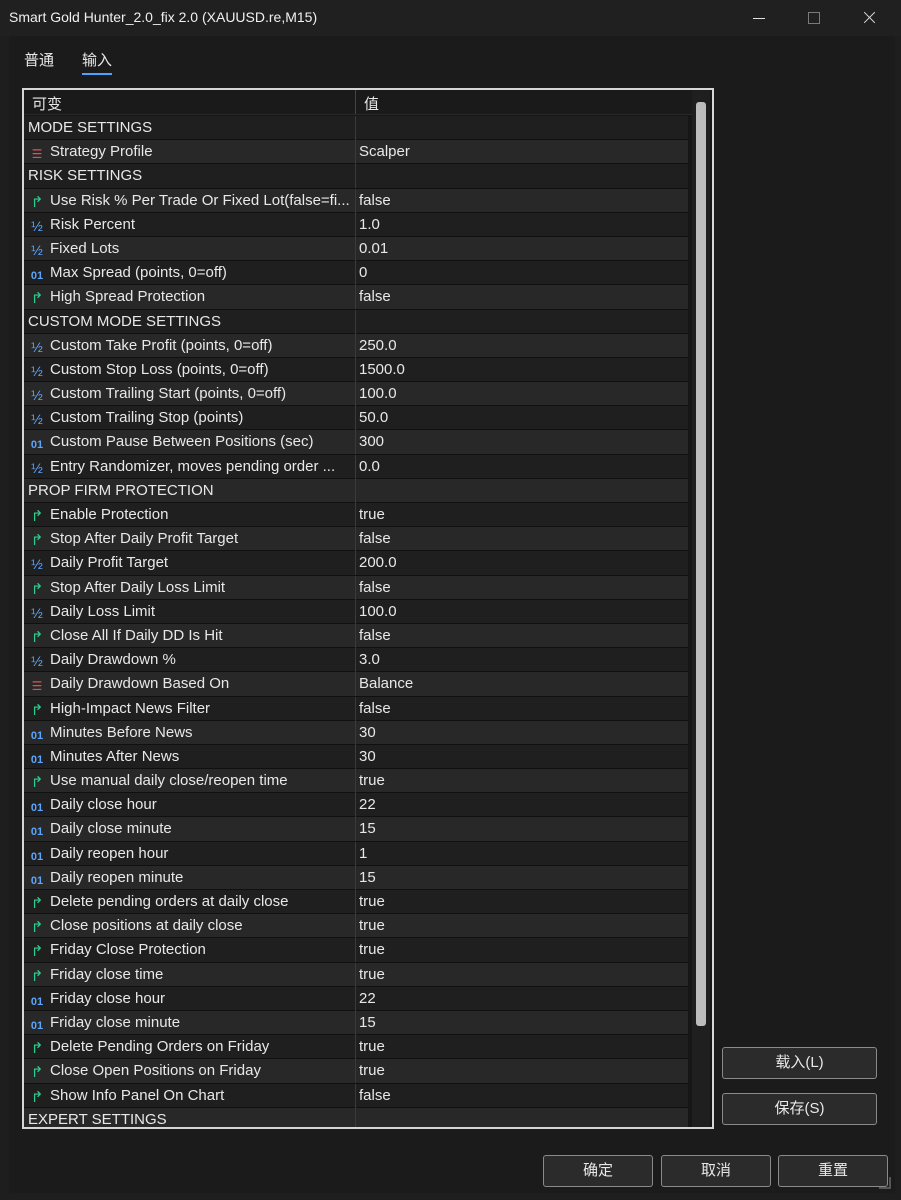  Describe the element at coordinates (356, 273) in the screenshot. I see `table-row: Max Spread (points, 0=off) 0` at that location.